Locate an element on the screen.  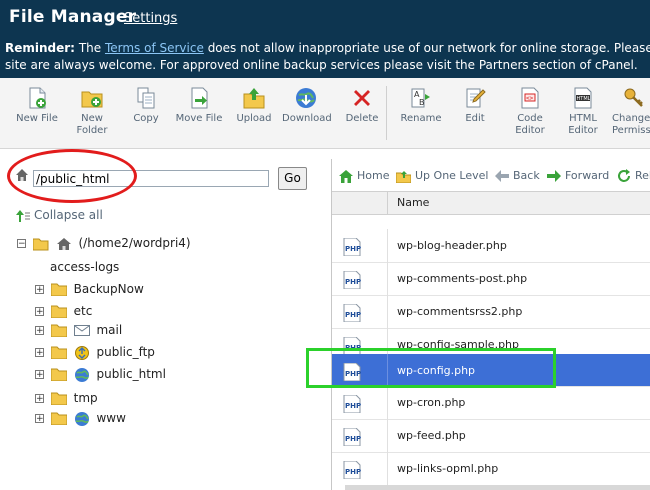
delete-button: Delete is located at coordinates (362, 105).